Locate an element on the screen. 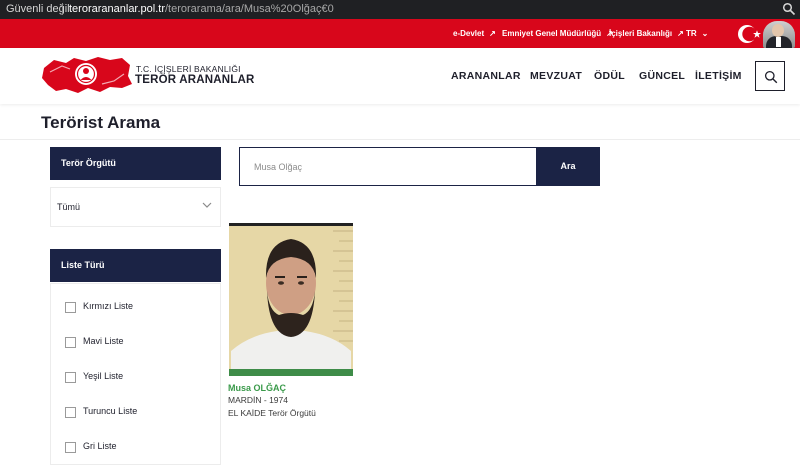 The height and width of the screenshot is (469, 800). minister-portrait is located at coordinates (779, 34).